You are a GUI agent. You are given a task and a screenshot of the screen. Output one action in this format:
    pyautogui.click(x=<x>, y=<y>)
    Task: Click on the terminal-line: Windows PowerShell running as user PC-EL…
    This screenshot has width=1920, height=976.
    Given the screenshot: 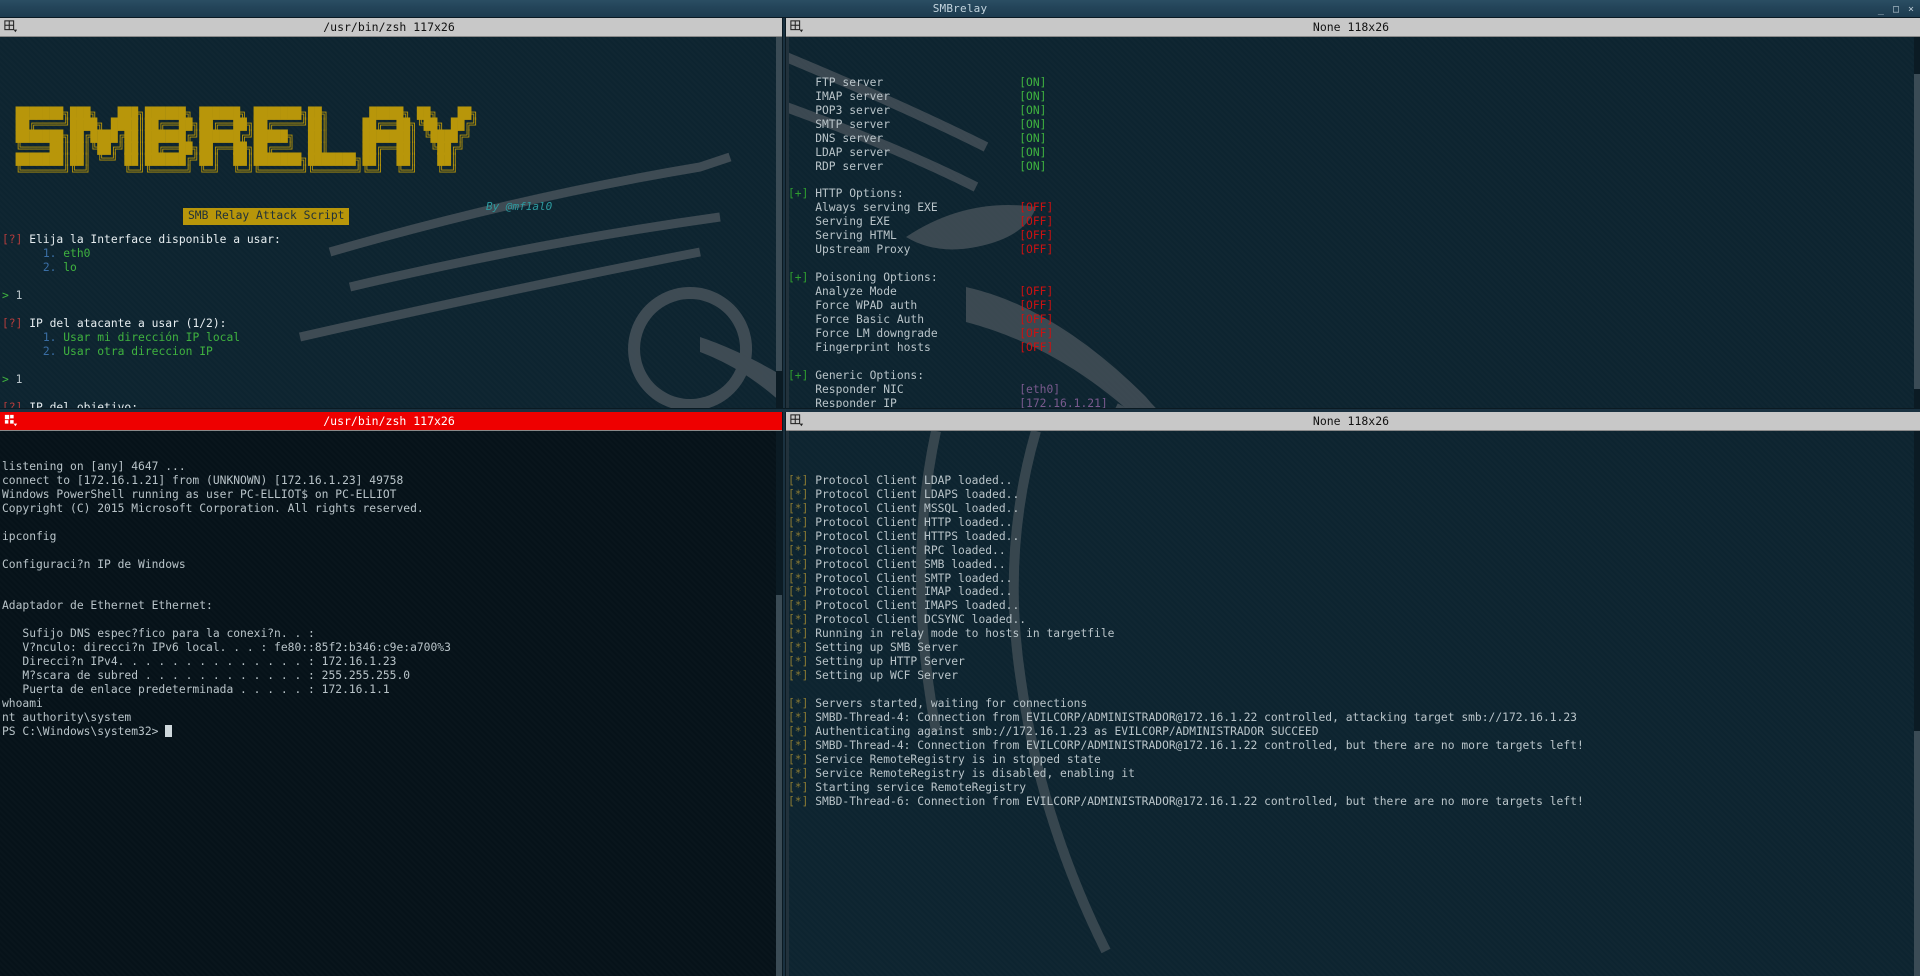 What is the action you would take?
    pyautogui.click(x=199, y=494)
    